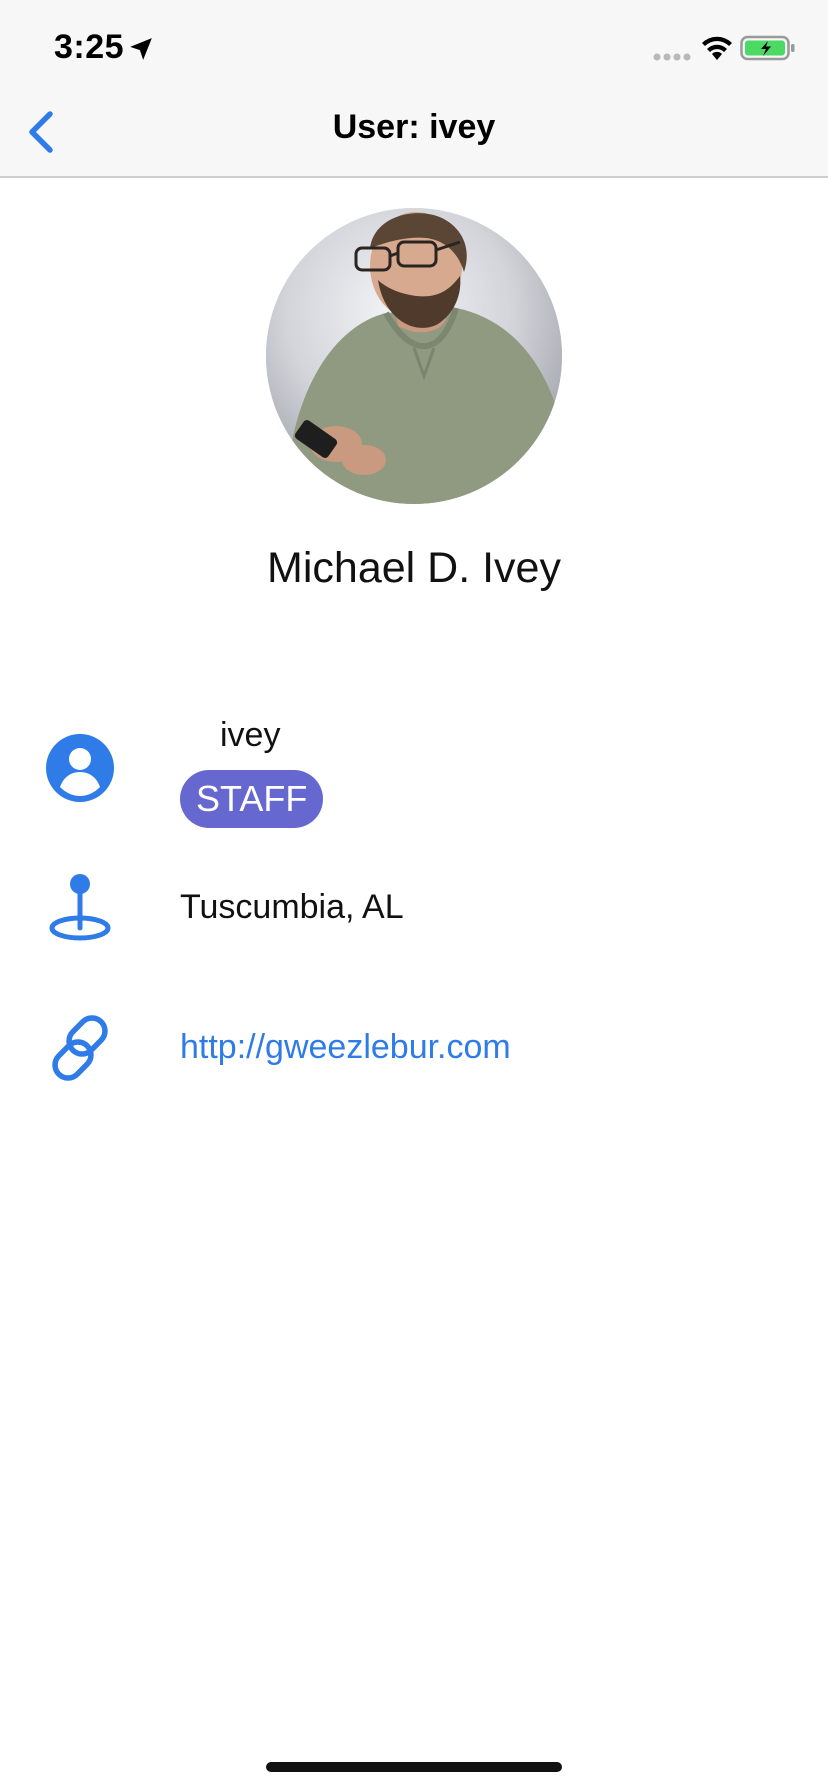  Describe the element at coordinates (717, 48) in the screenshot. I see `wifi-icon` at that location.